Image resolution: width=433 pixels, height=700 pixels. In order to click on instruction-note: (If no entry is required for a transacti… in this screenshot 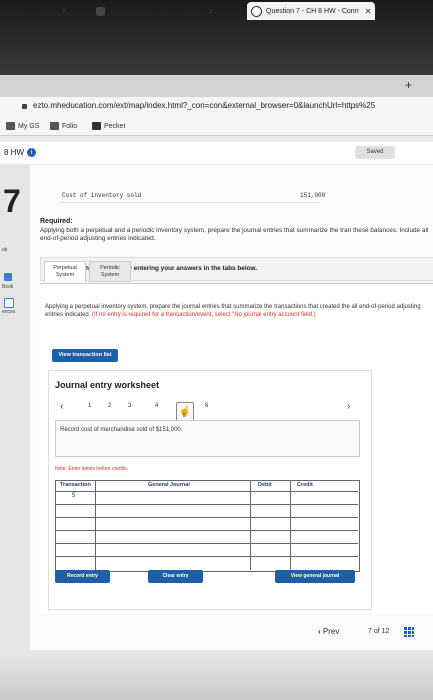, I will do `click(204, 314)`.